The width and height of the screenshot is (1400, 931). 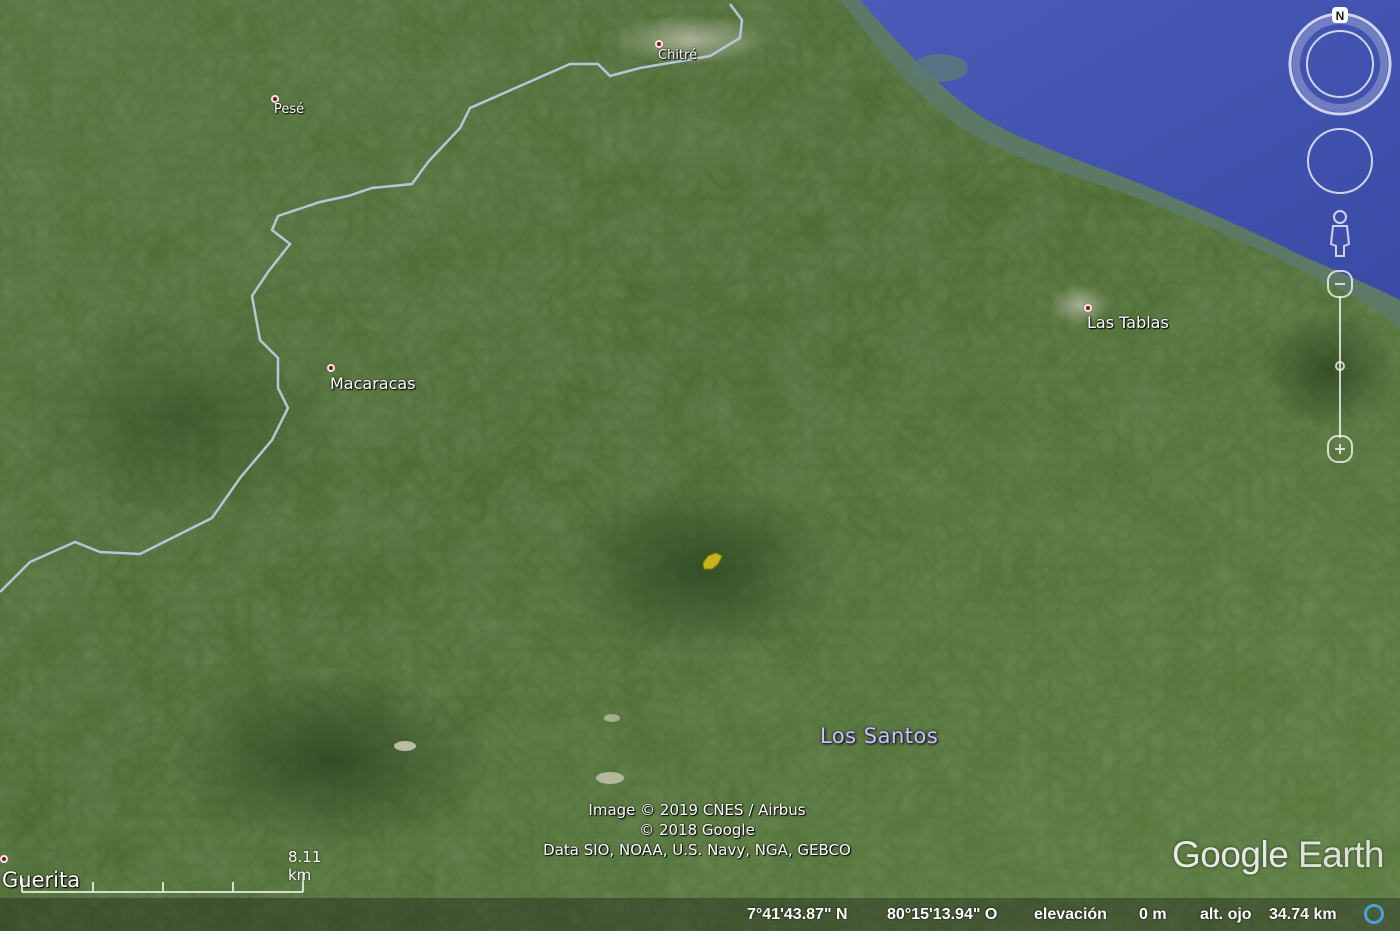 I want to click on elevation-label: elevación, so click(x=1070, y=914).